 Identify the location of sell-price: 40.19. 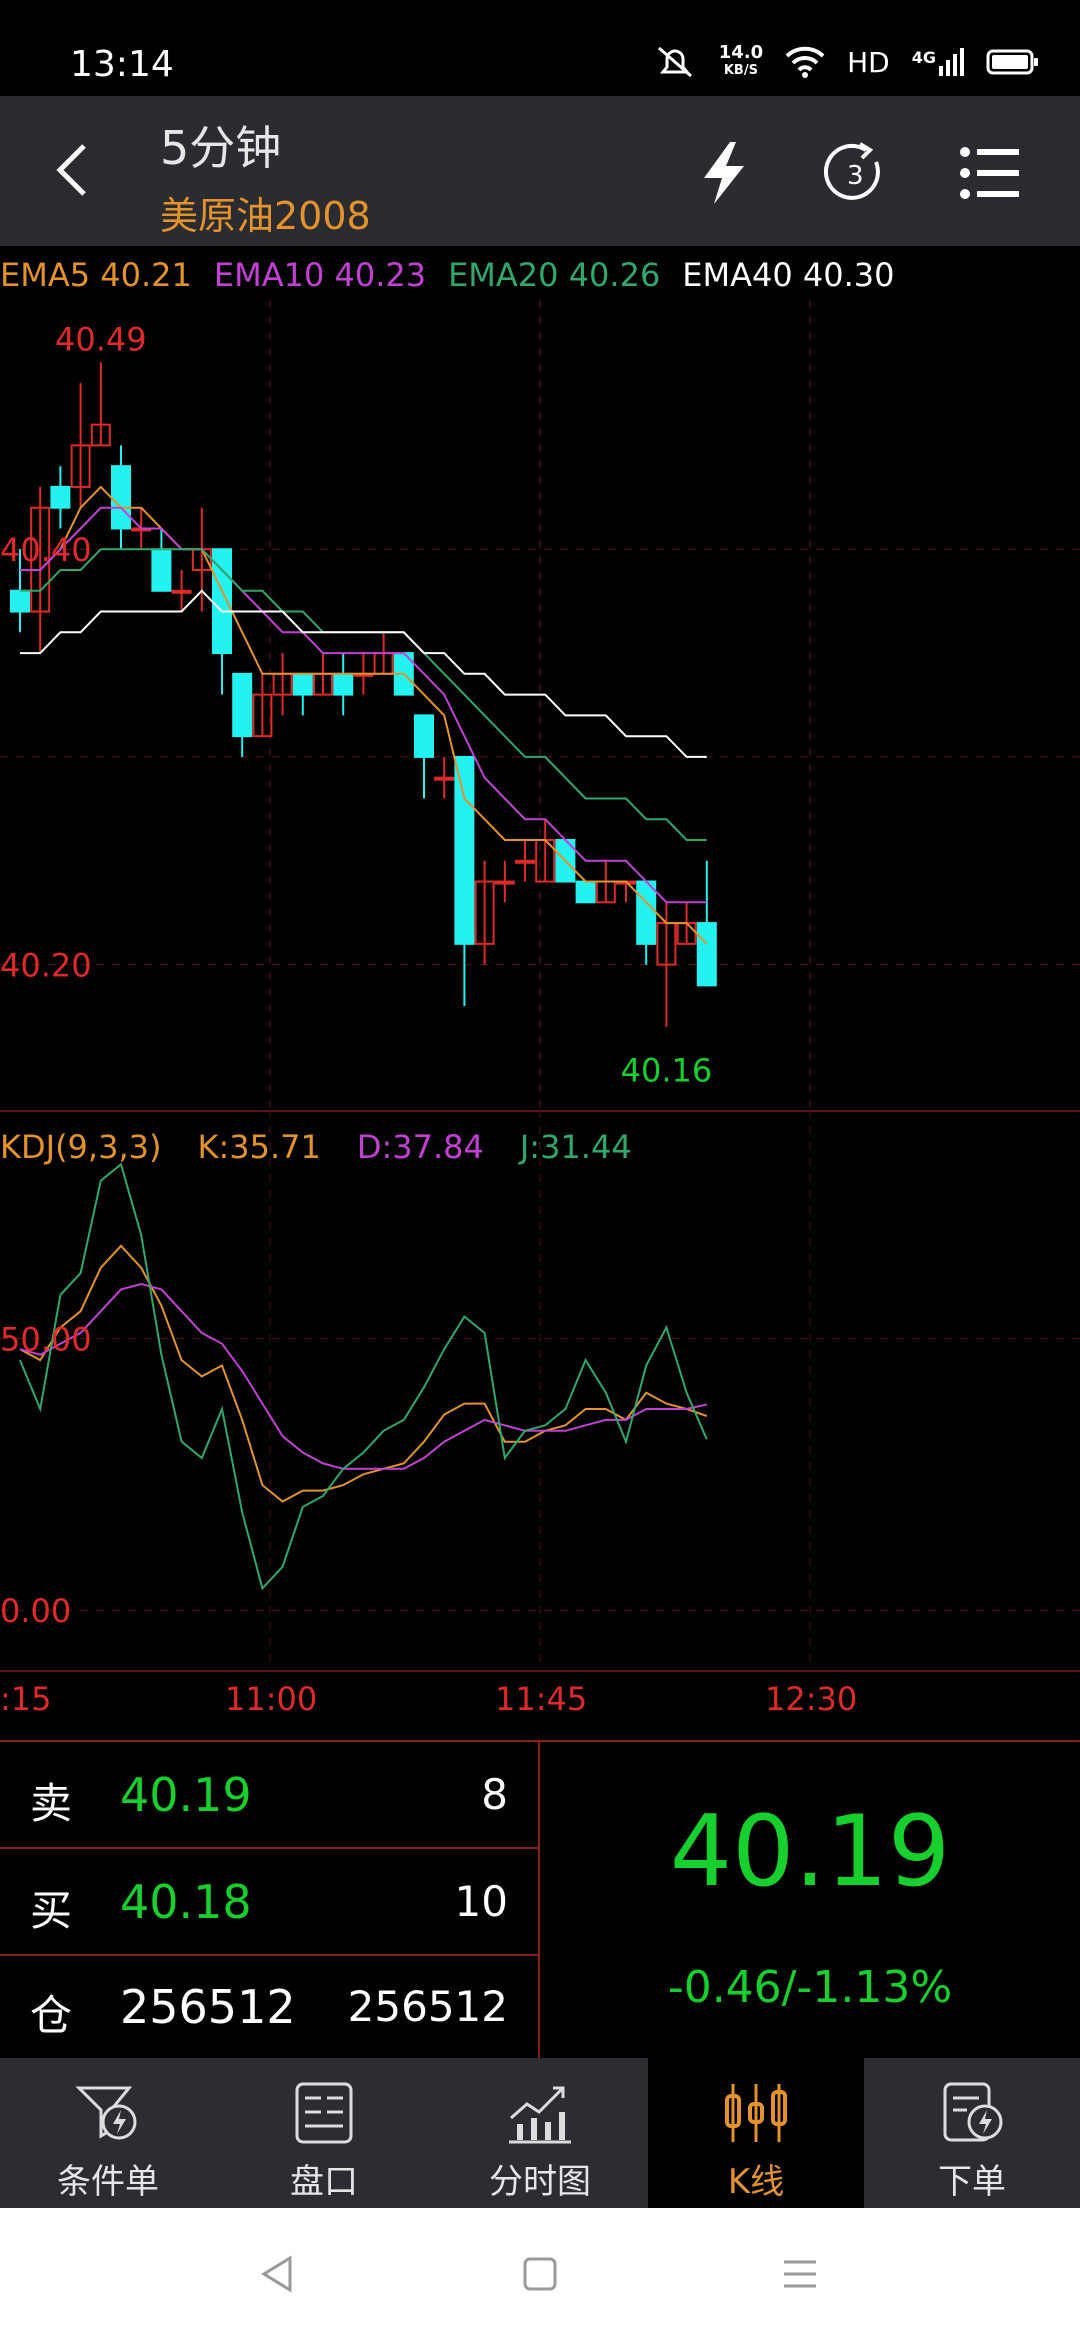
(186, 1795).